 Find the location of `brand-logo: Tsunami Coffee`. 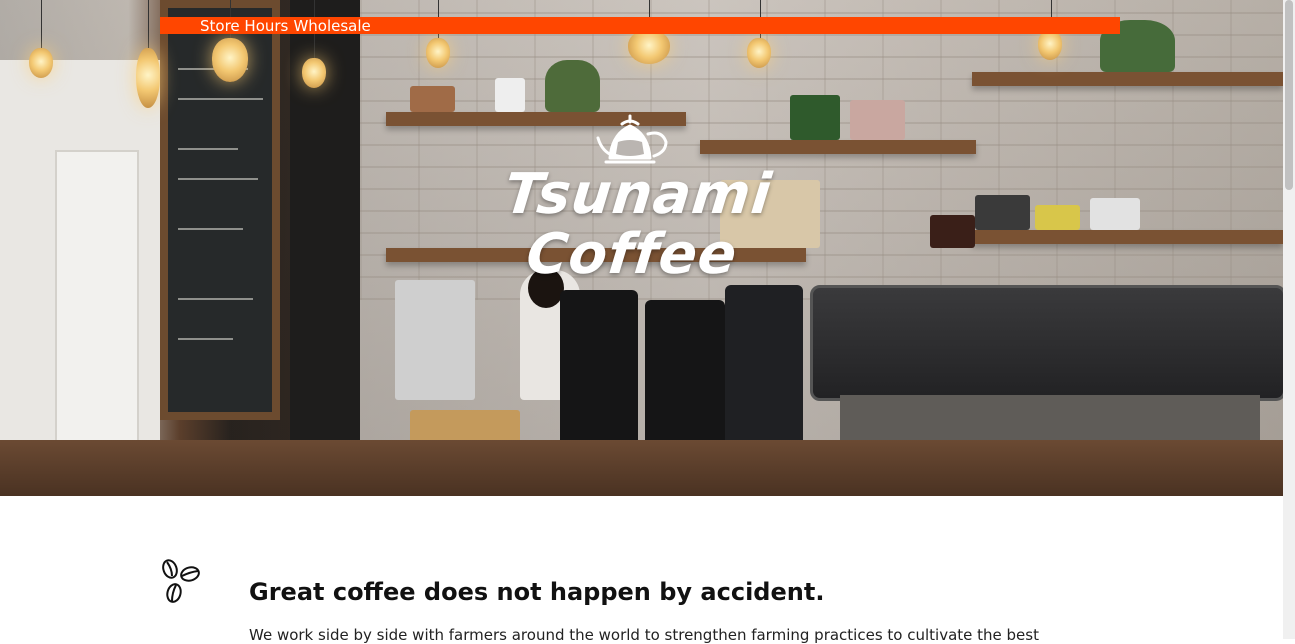

brand-logo: Tsunami Coffee is located at coordinates (635, 224).